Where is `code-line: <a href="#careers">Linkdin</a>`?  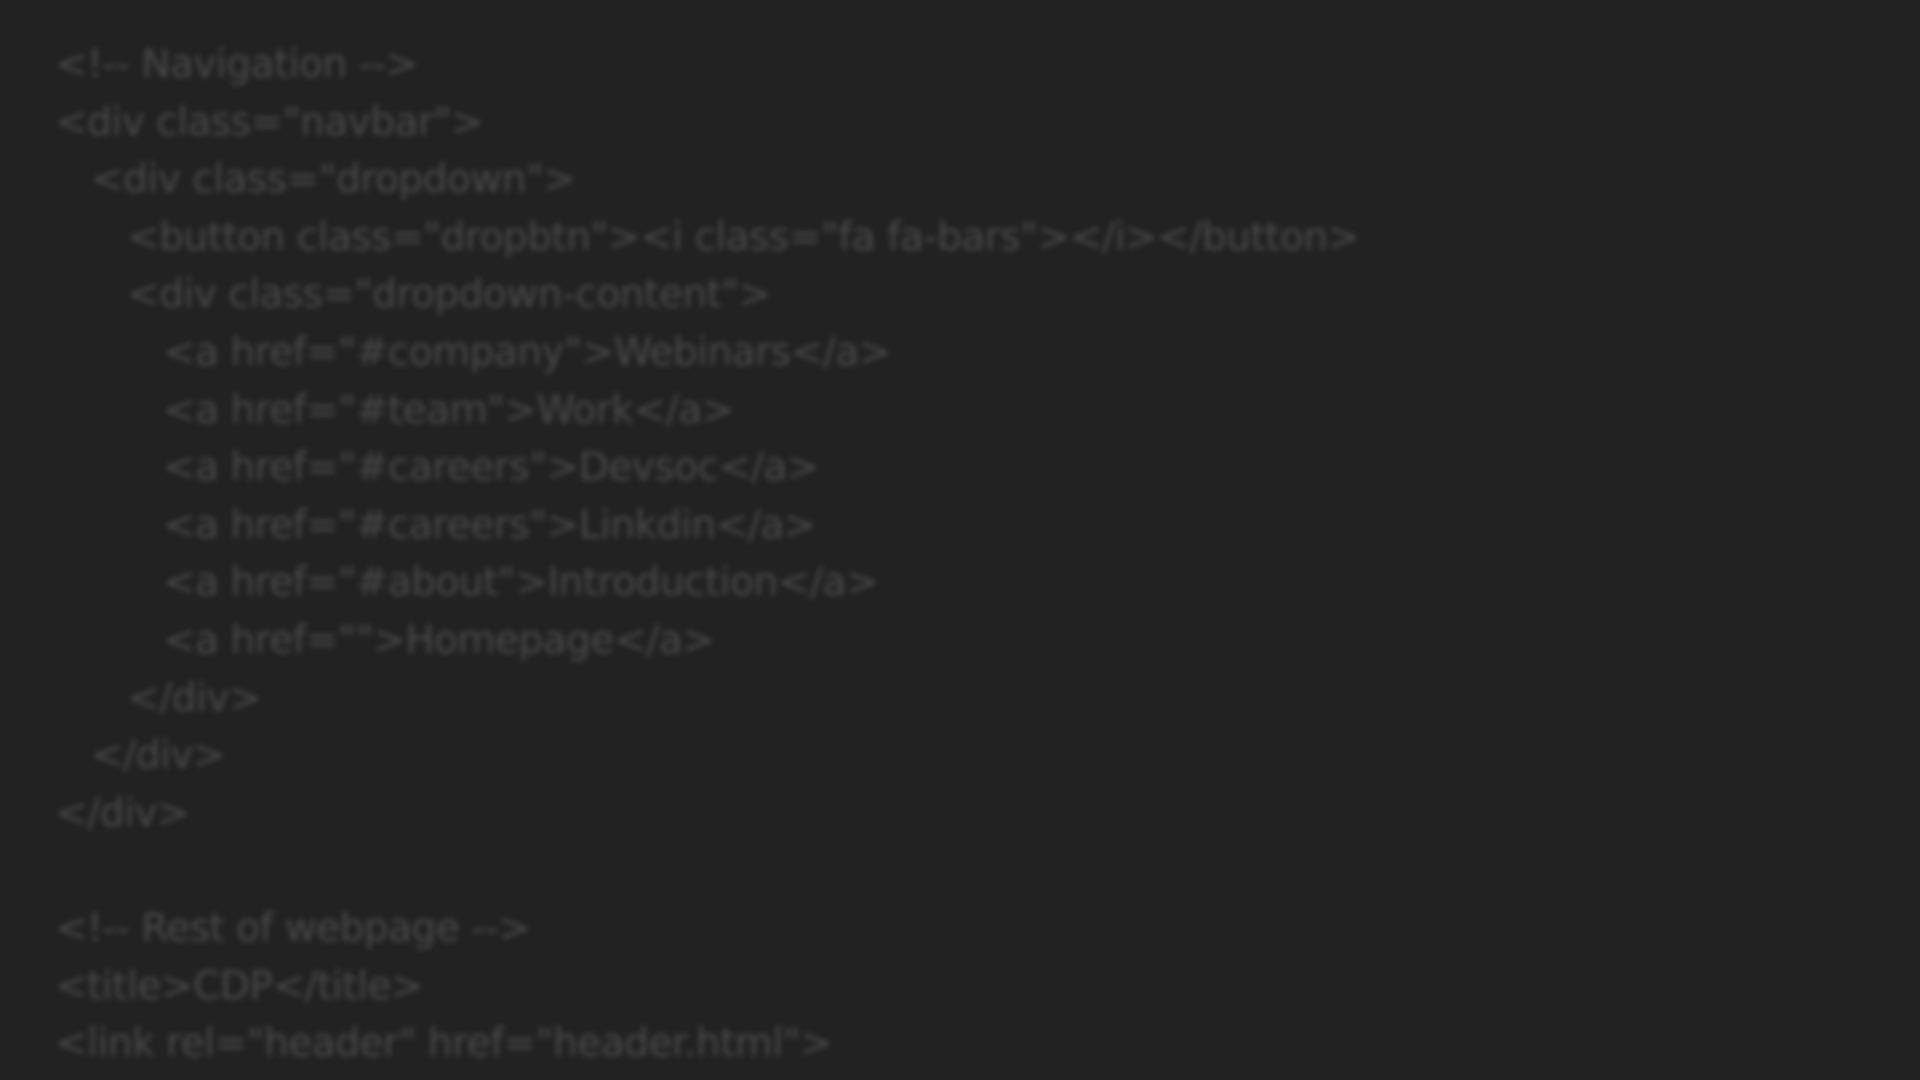
code-line: <a href="#careers">Linkdin</a> is located at coordinates (489, 525).